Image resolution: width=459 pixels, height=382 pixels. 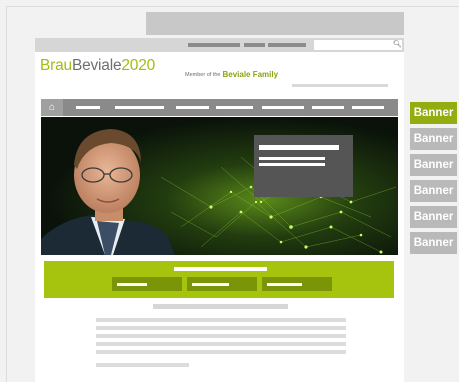 I want to click on content-heading, so click(x=220, y=306).